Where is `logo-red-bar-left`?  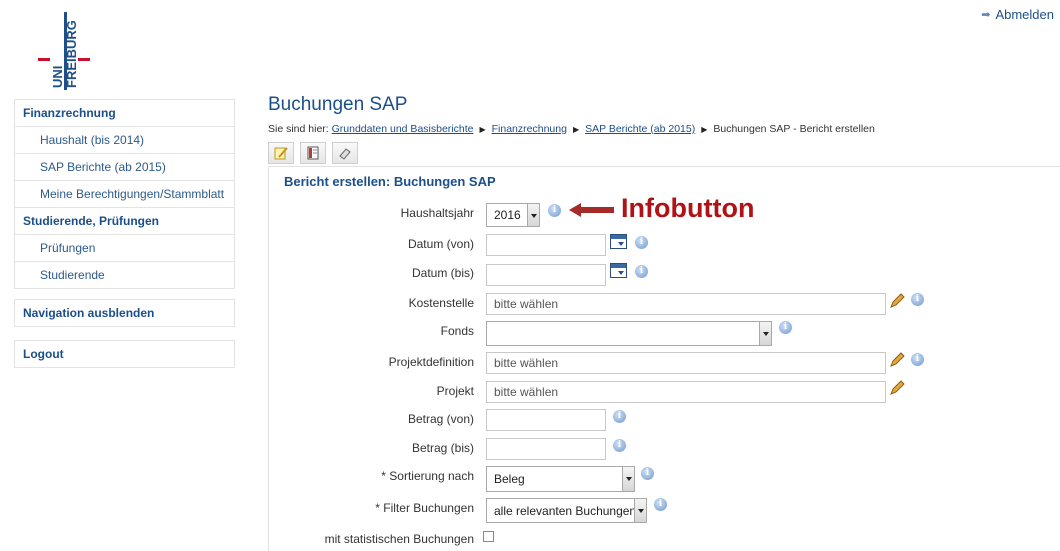 logo-red-bar-left is located at coordinates (44, 59).